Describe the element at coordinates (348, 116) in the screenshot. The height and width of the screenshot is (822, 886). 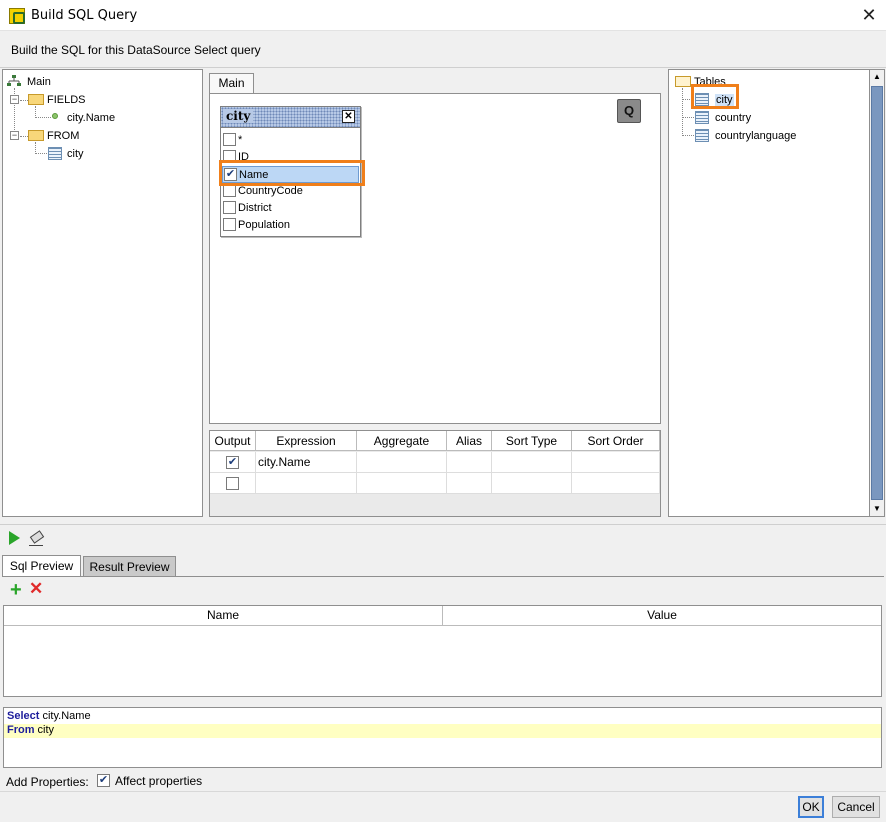
I see `close-icon: ✕` at that location.